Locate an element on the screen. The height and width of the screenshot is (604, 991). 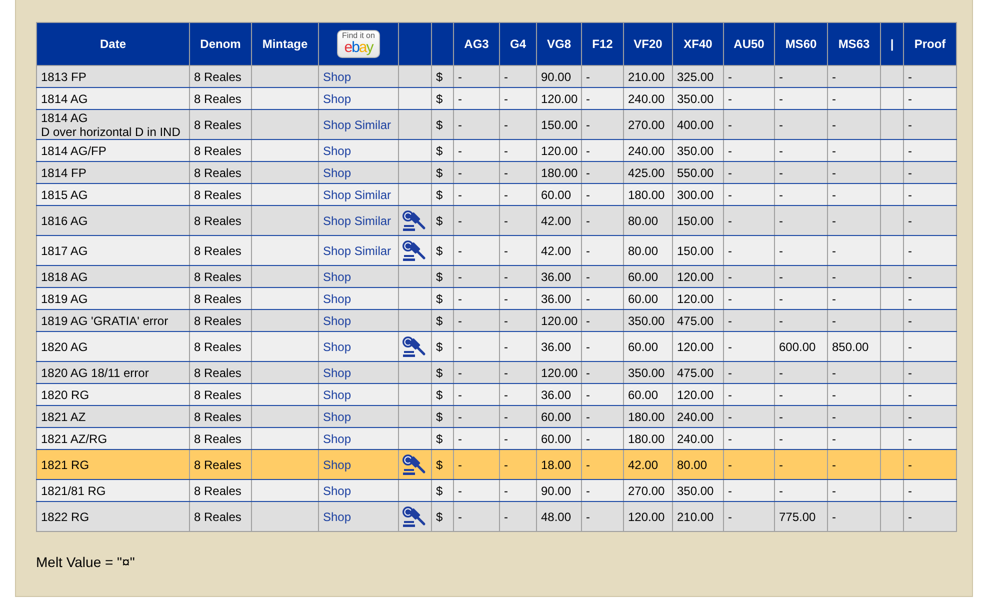
price-cell: 120.00 is located at coordinates (648, 517).